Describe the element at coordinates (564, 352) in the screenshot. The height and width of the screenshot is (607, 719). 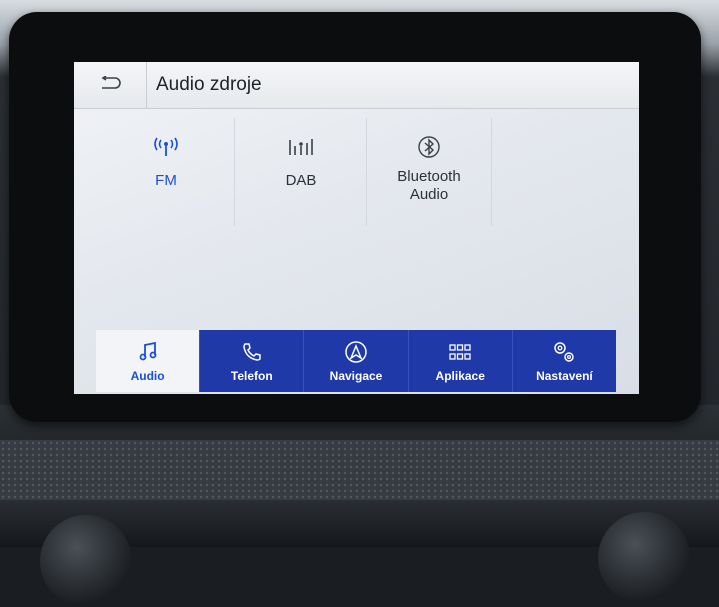
I see `settings-gears-icon` at that location.